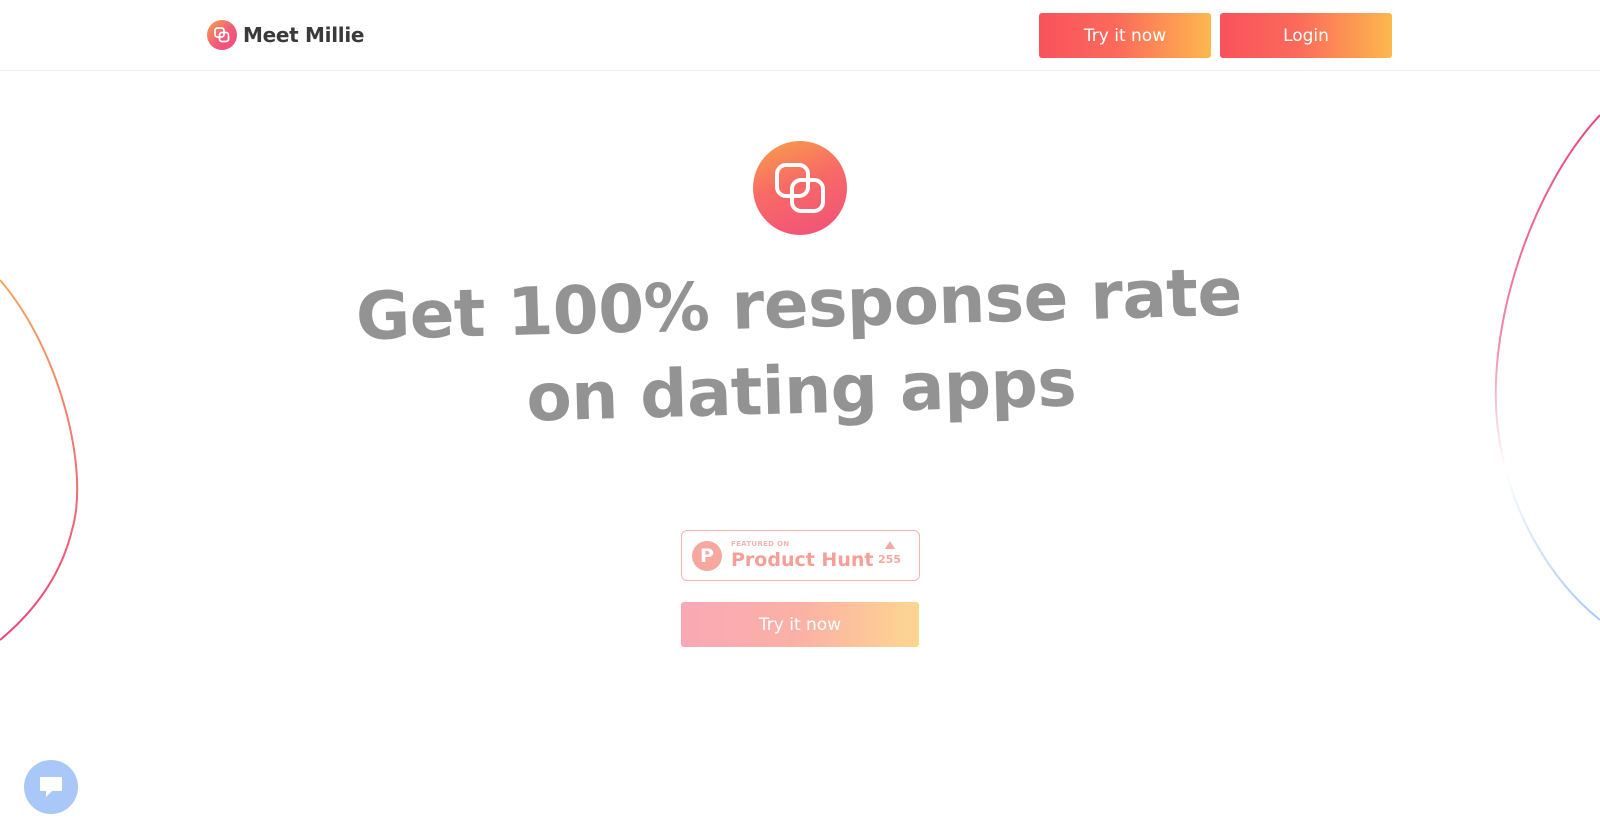 The height and width of the screenshot is (834, 1600). Describe the element at coordinates (889, 545) in the screenshot. I see `upvote-arrow-icon` at that location.